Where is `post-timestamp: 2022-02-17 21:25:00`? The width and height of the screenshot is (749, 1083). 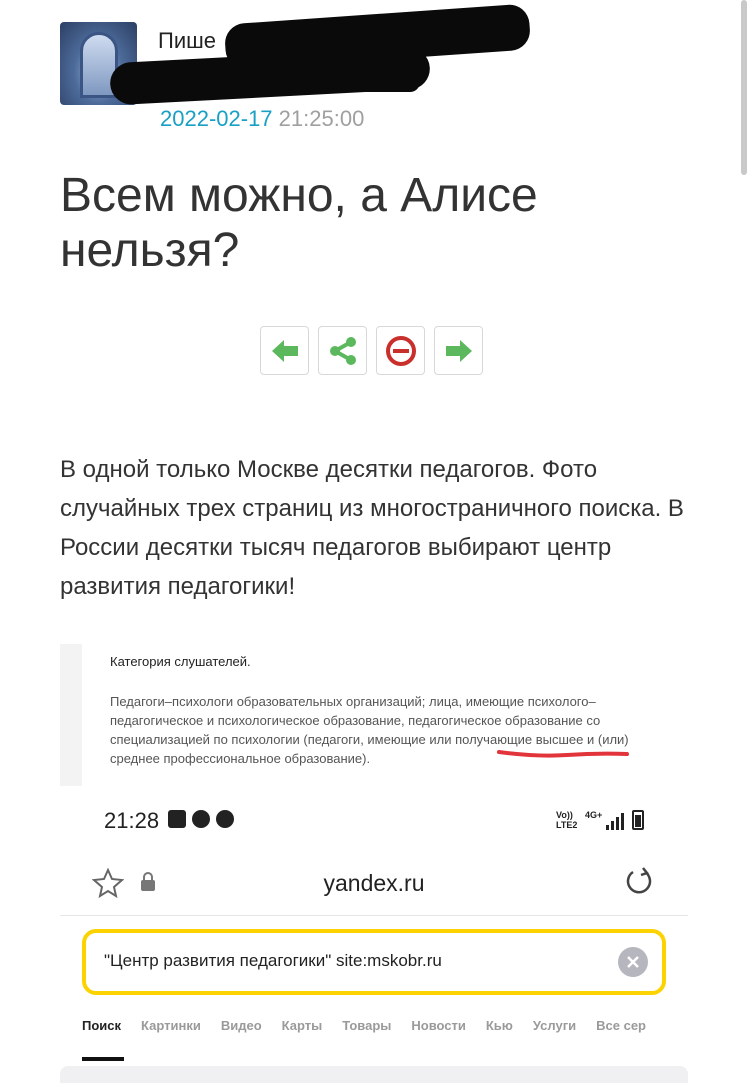
post-timestamp: 2022-02-17 21:25:00 is located at coordinates (262, 119).